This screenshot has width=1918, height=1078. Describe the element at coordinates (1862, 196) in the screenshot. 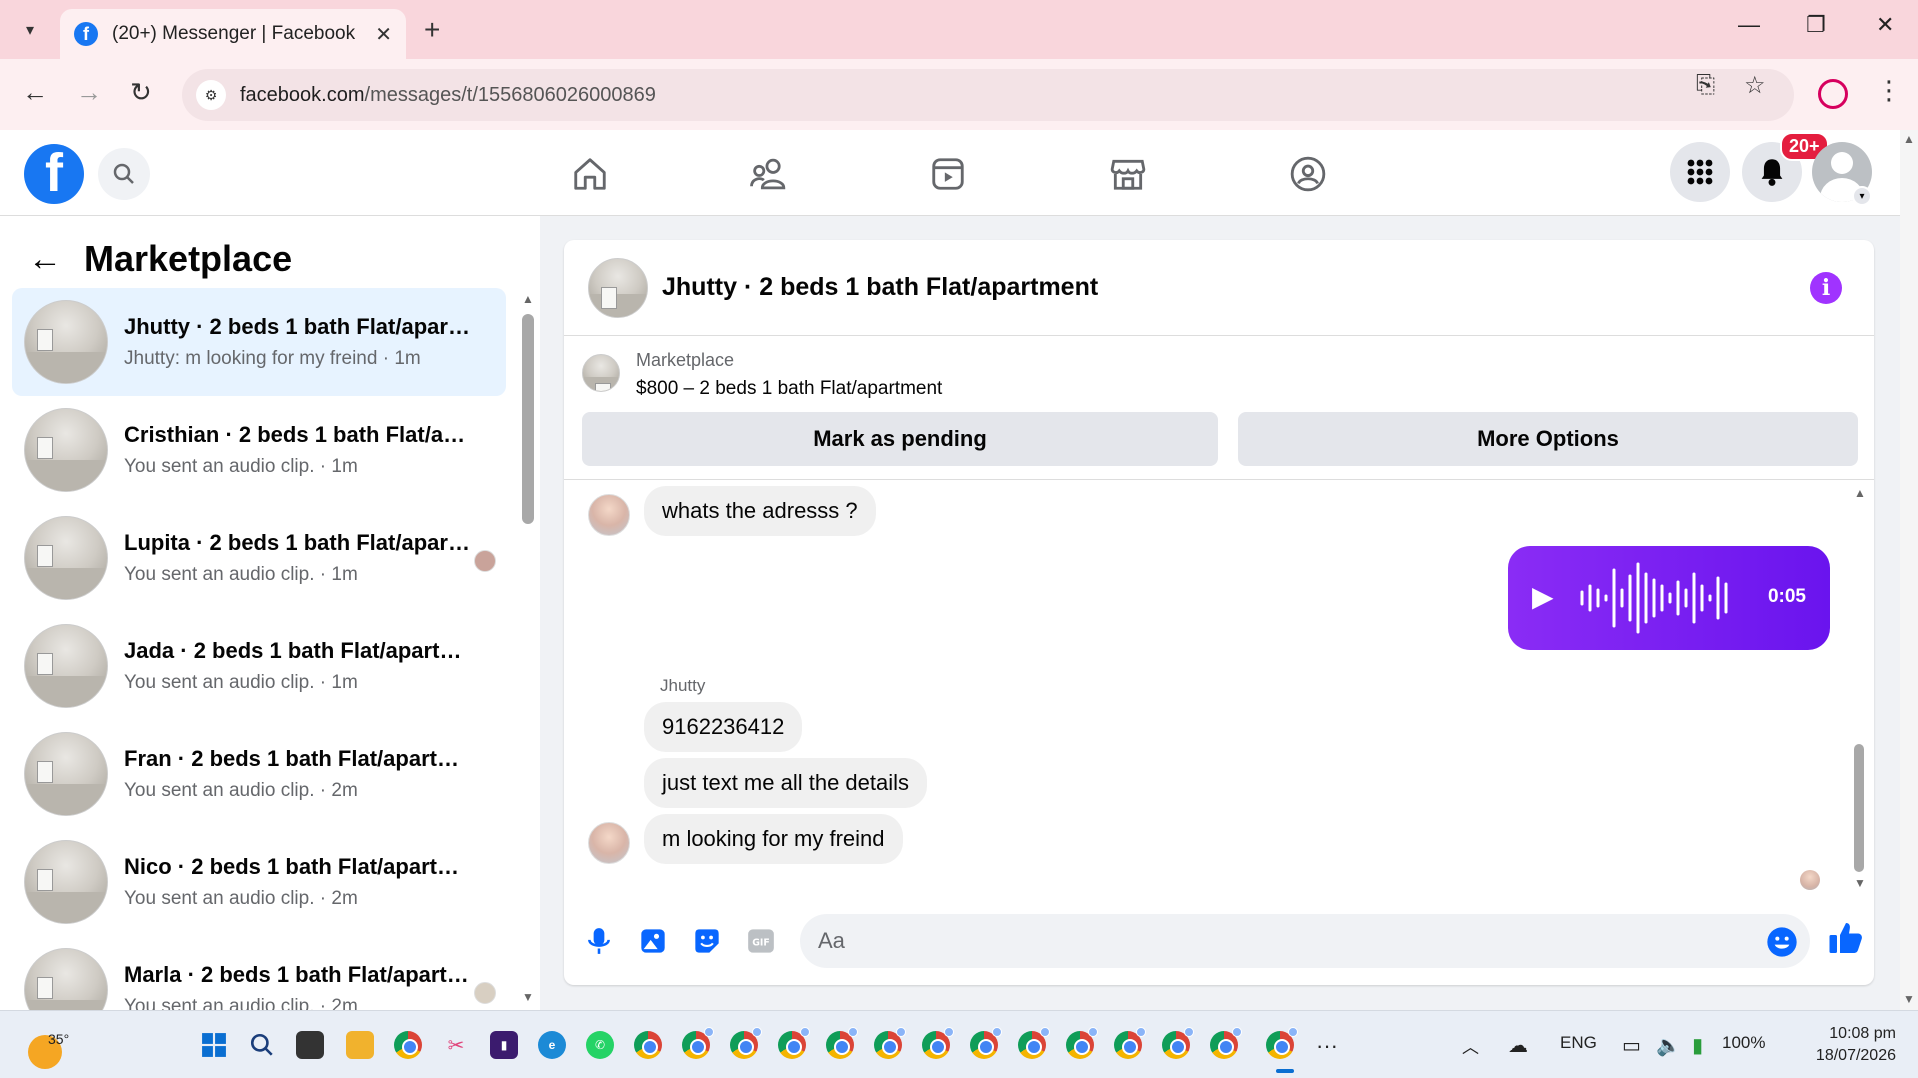

I see `chevron-down-icon: ▾` at that location.